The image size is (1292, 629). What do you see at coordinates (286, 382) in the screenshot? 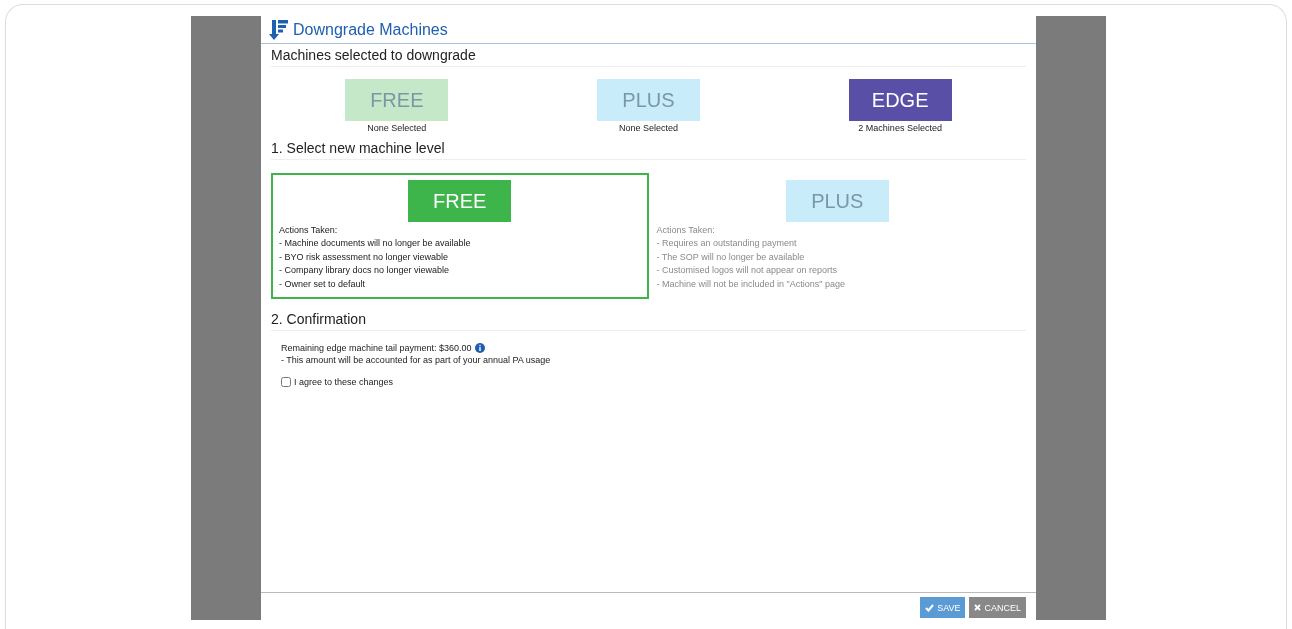
I see `agree-checkbox` at bounding box center [286, 382].